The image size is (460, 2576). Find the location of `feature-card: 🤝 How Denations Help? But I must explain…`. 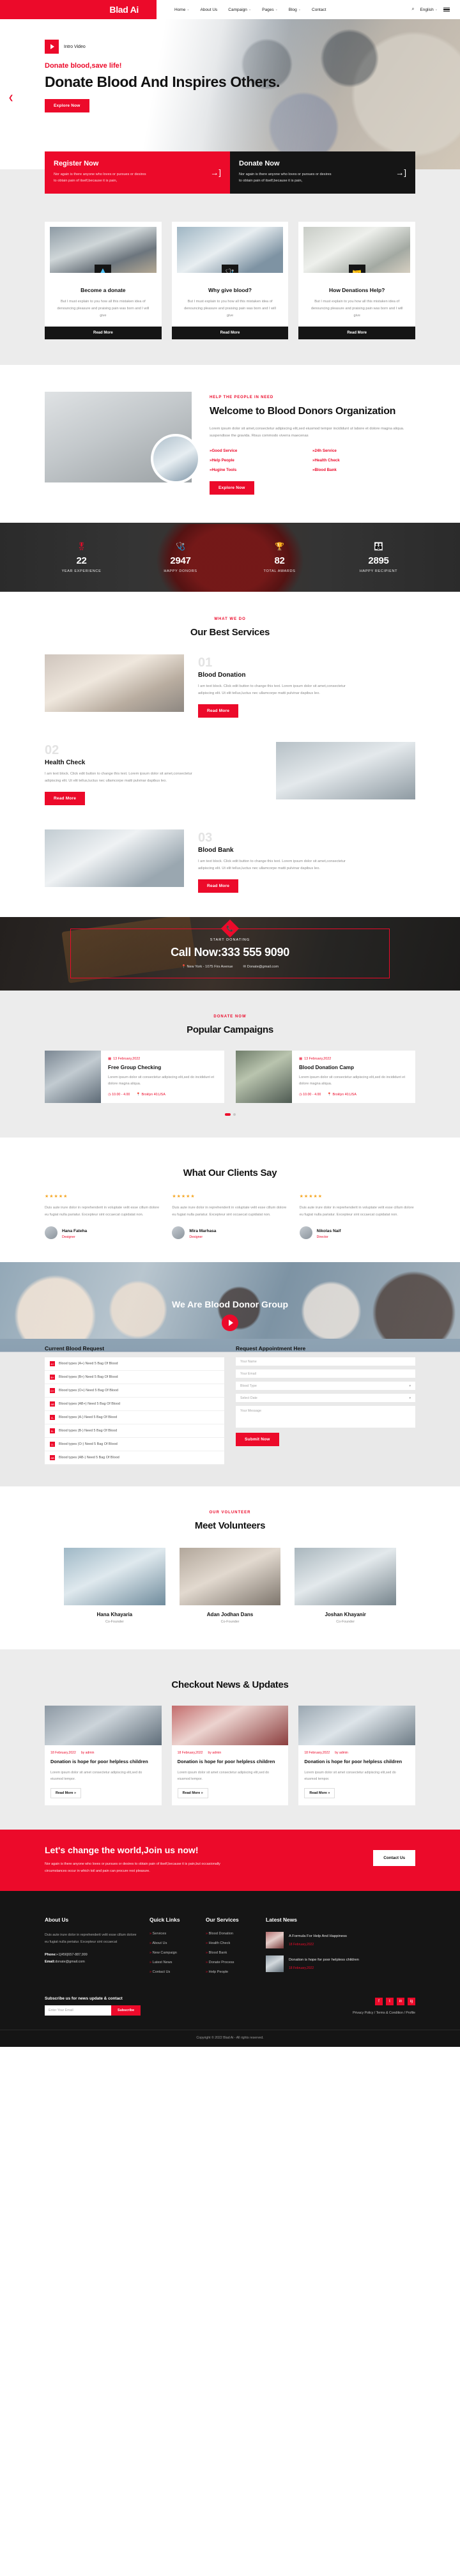

feature-card: 🤝 How Denations Help? But I must explain… is located at coordinates (357, 280).